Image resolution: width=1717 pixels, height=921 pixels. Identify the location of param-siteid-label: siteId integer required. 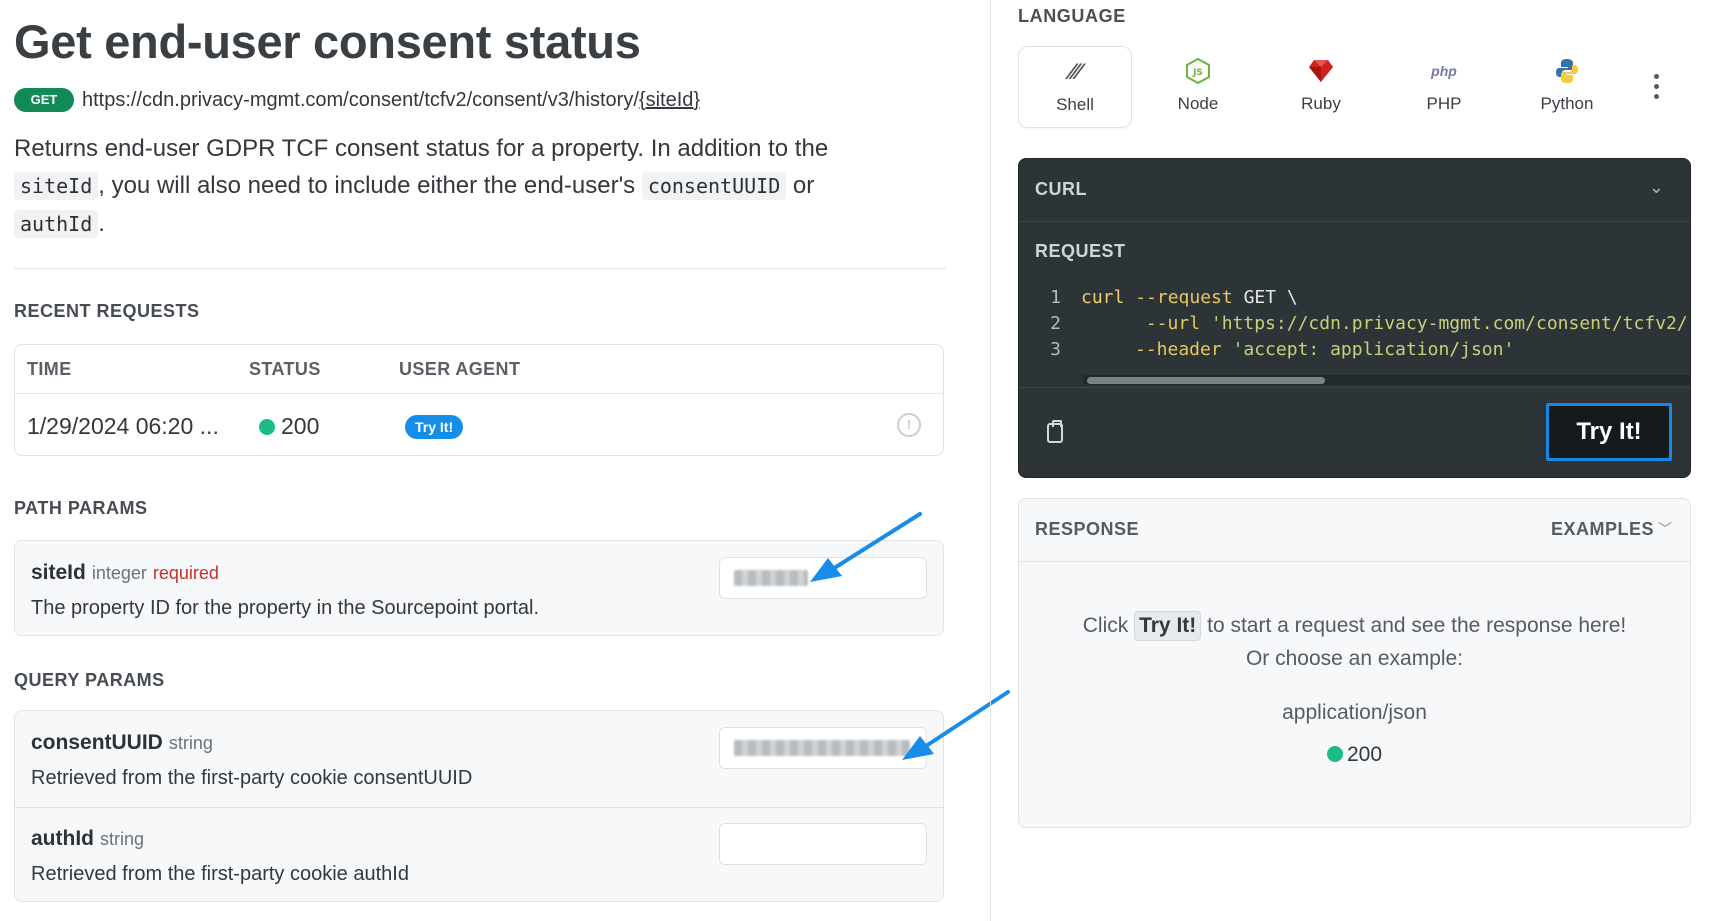
(125, 573).